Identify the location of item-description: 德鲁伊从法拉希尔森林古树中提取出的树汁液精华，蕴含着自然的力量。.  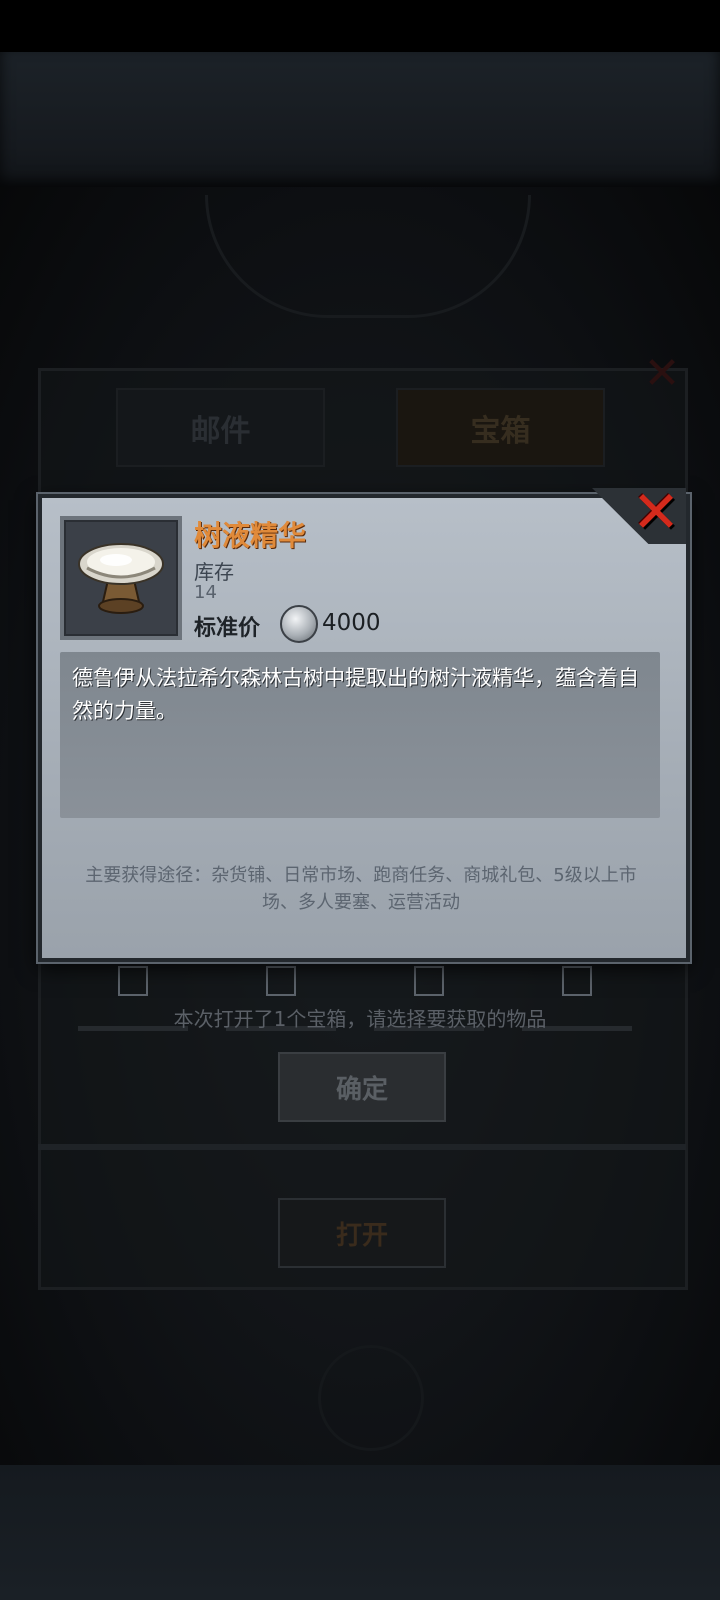
(355, 694).